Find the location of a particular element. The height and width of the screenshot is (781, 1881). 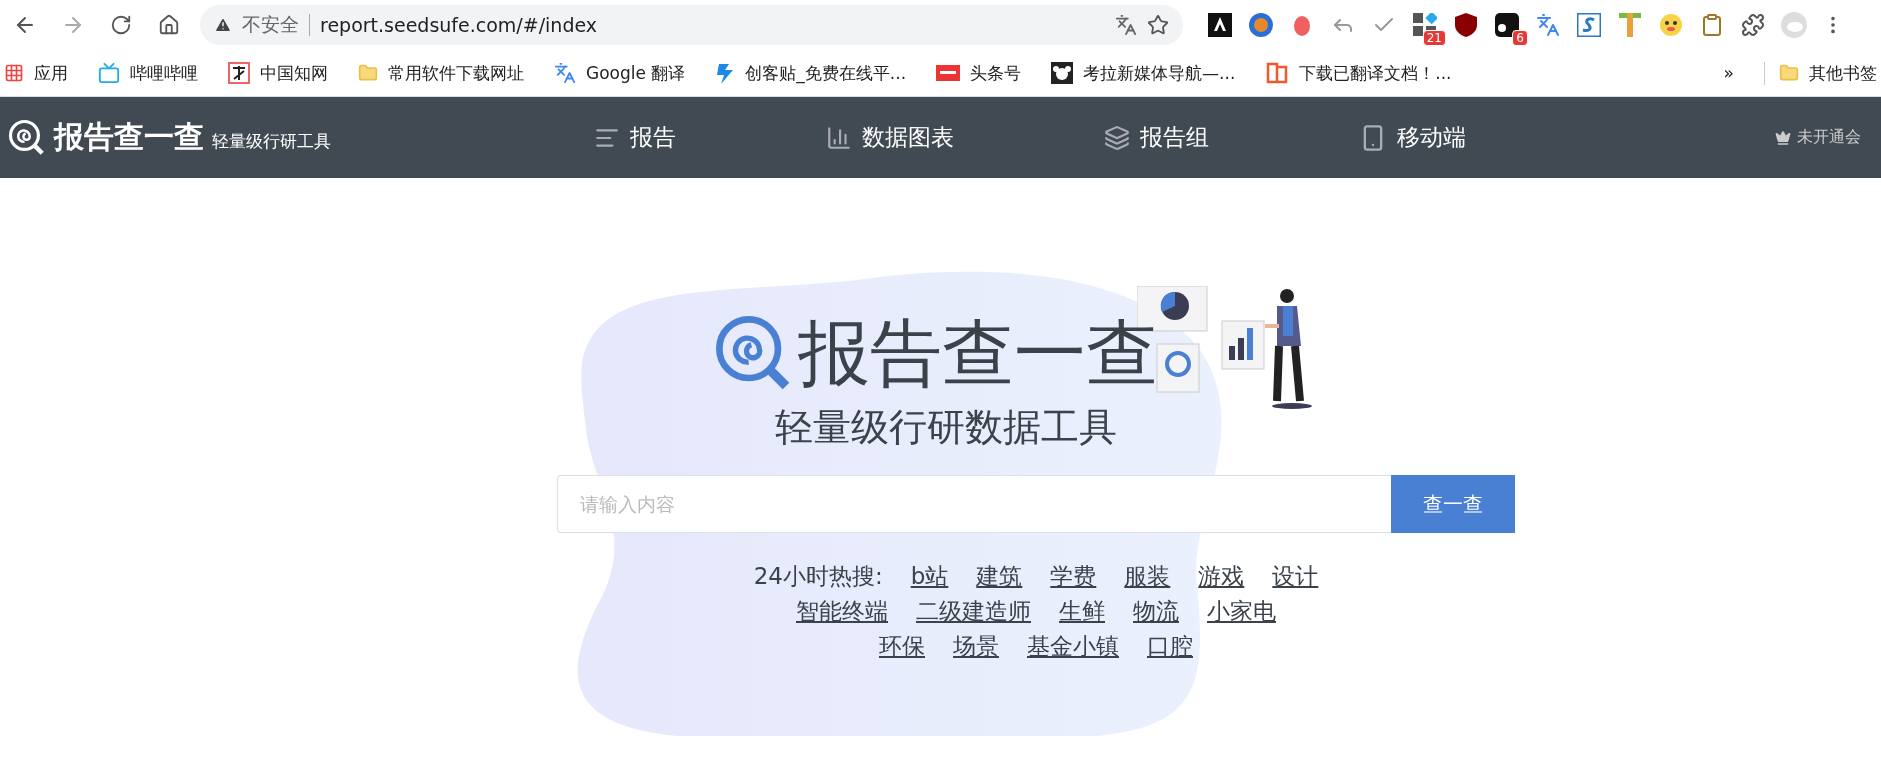

magnifier-logo-icon is located at coordinates (27, 137).